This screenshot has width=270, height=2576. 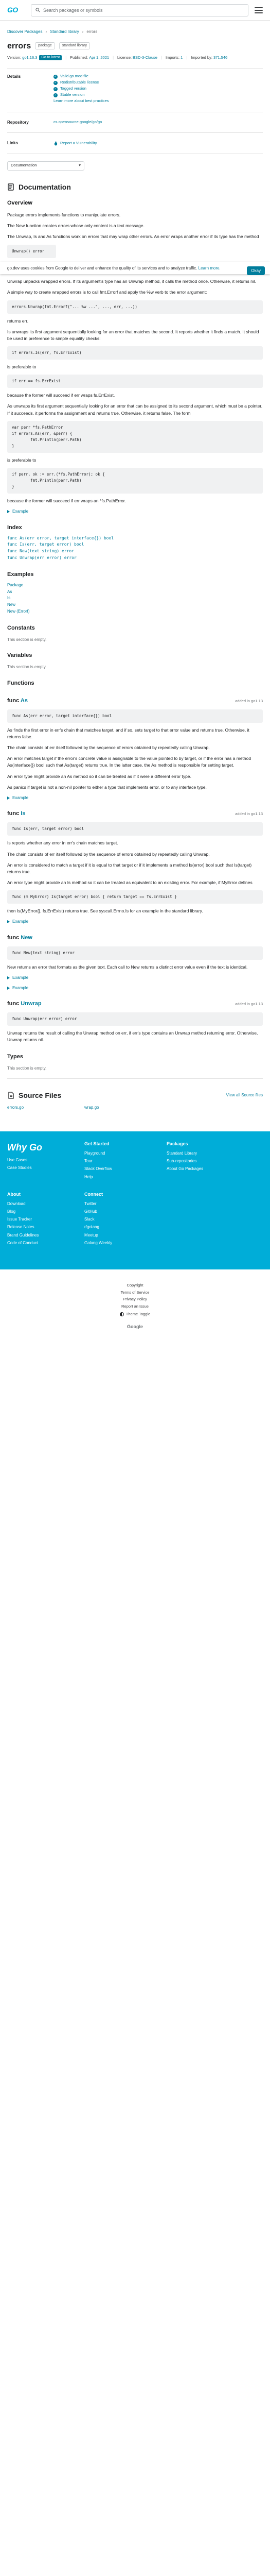 What do you see at coordinates (122, 1108) in the screenshot?
I see `source-file-link: wrap.go` at bounding box center [122, 1108].